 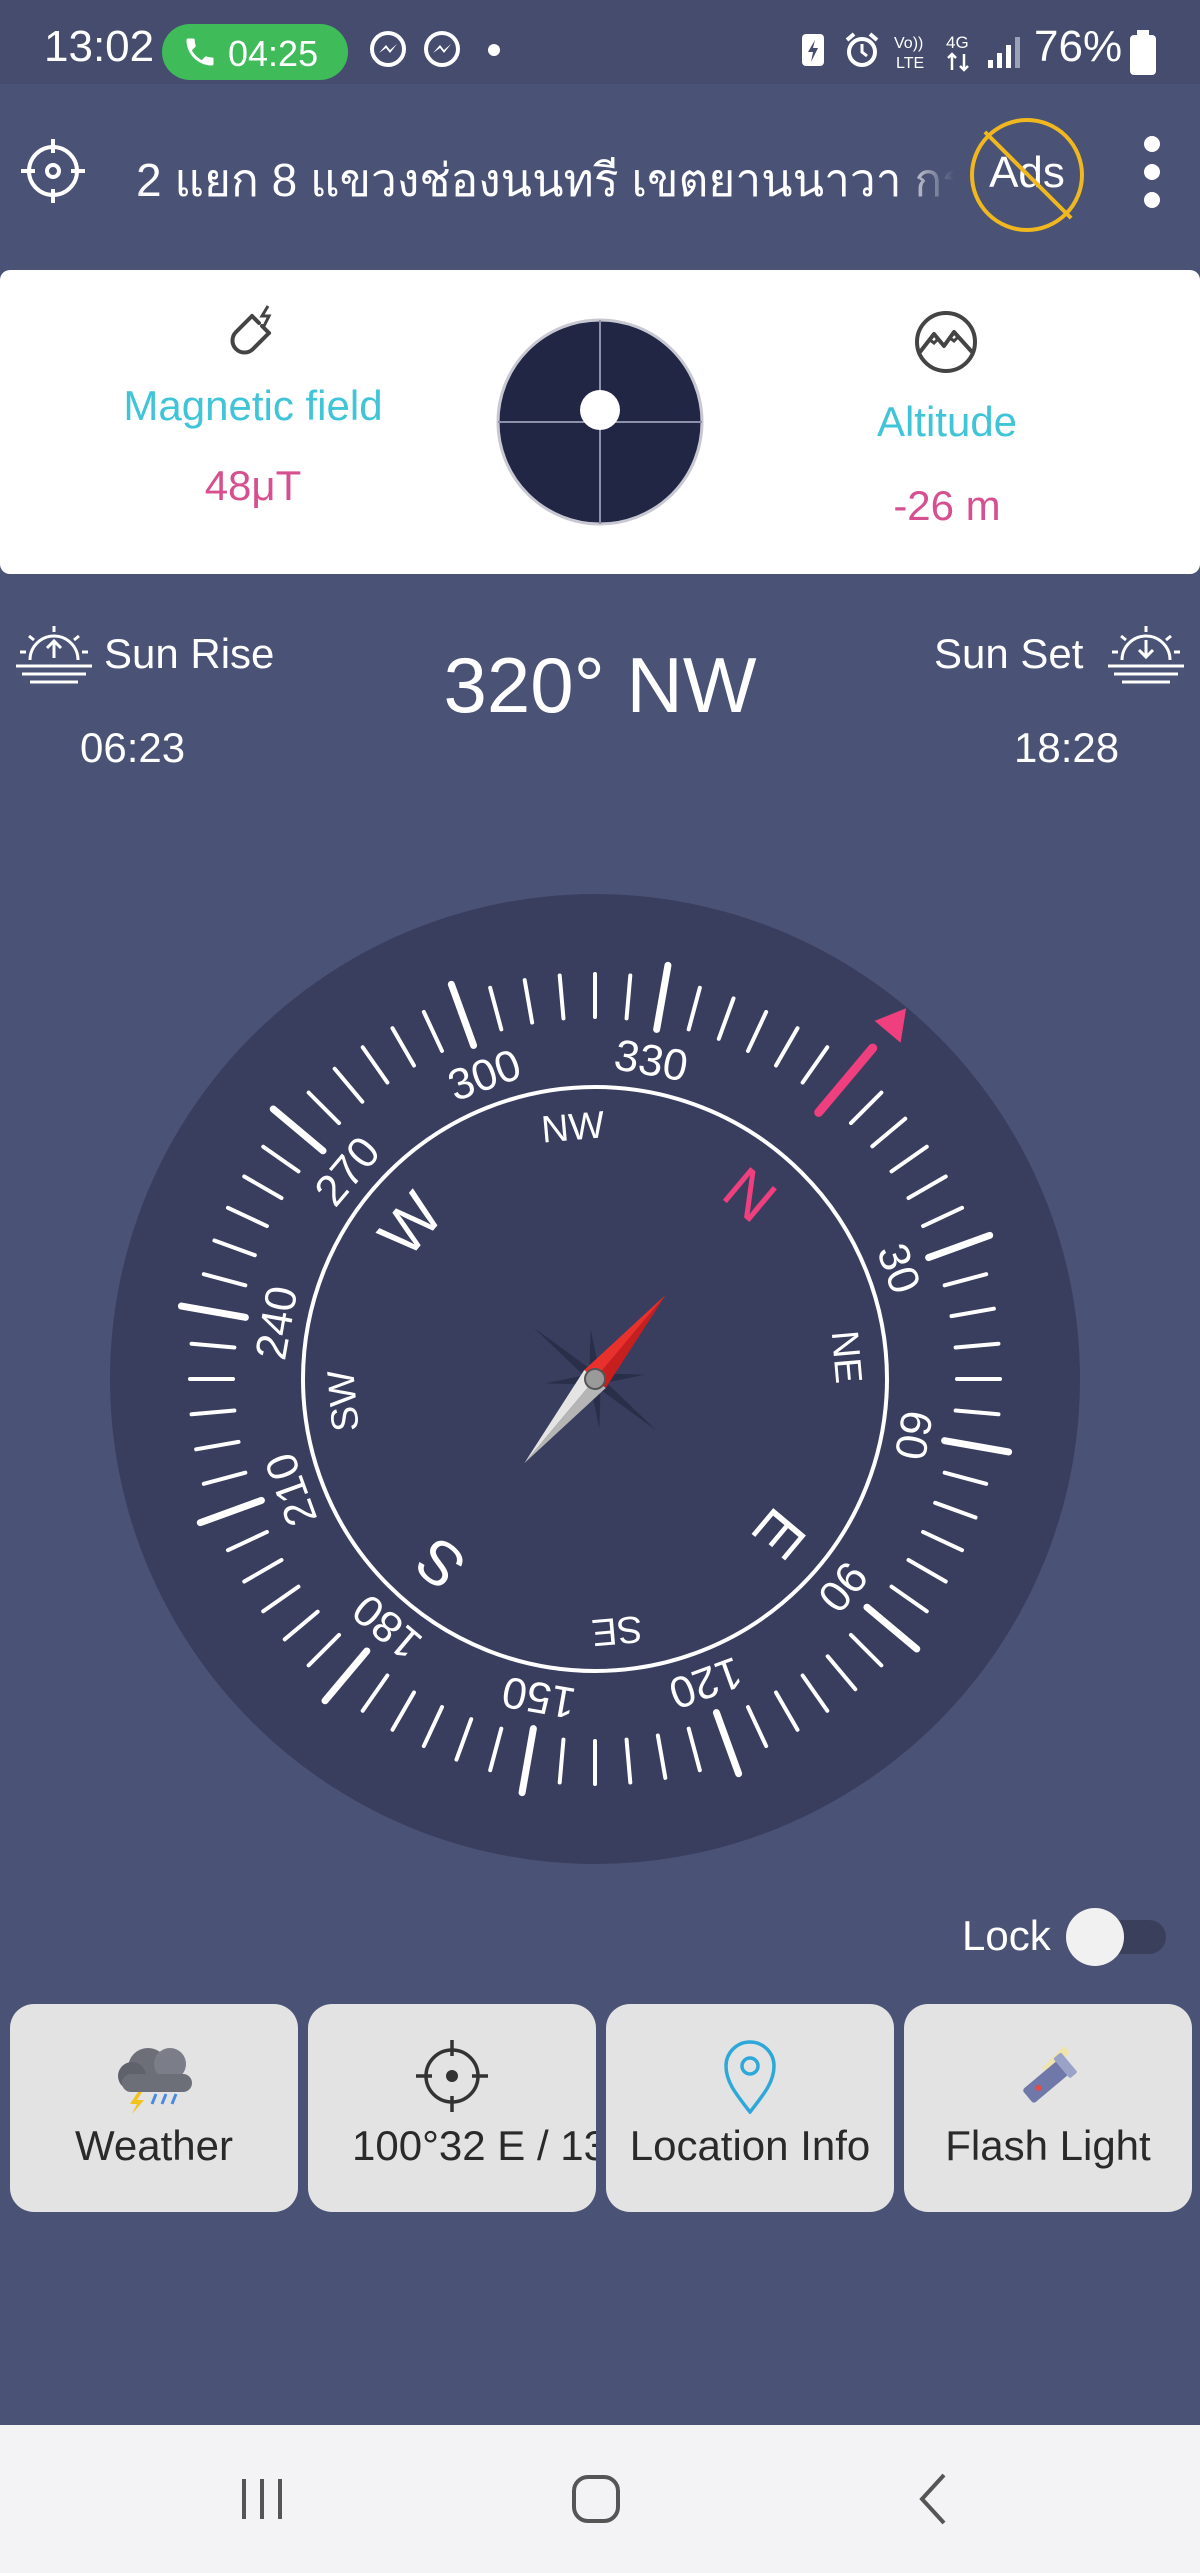 What do you see at coordinates (600, 410) in the screenshot?
I see `level-bubble` at bounding box center [600, 410].